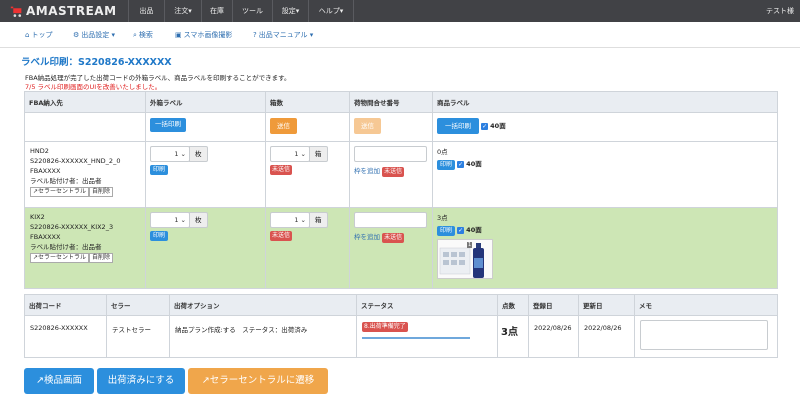 Image resolution: width=800 pixels, height=415 pixels. I want to click on seller-central-button: ↗セラーセントラルに遷移, so click(258, 381).